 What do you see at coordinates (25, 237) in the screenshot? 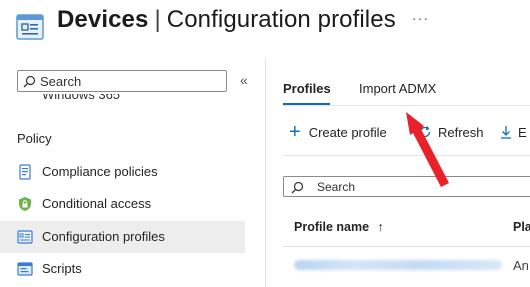
I see `config-profile-icon` at bounding box center [25, 237].